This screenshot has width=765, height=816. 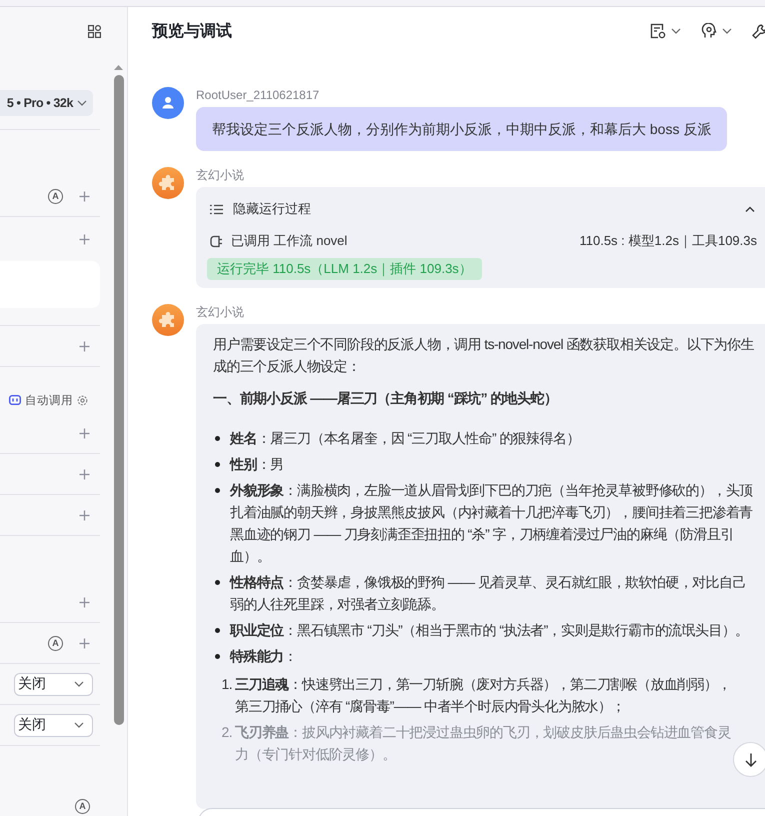 I want to click on arrow-down-icon, so click(x=750, y=759).